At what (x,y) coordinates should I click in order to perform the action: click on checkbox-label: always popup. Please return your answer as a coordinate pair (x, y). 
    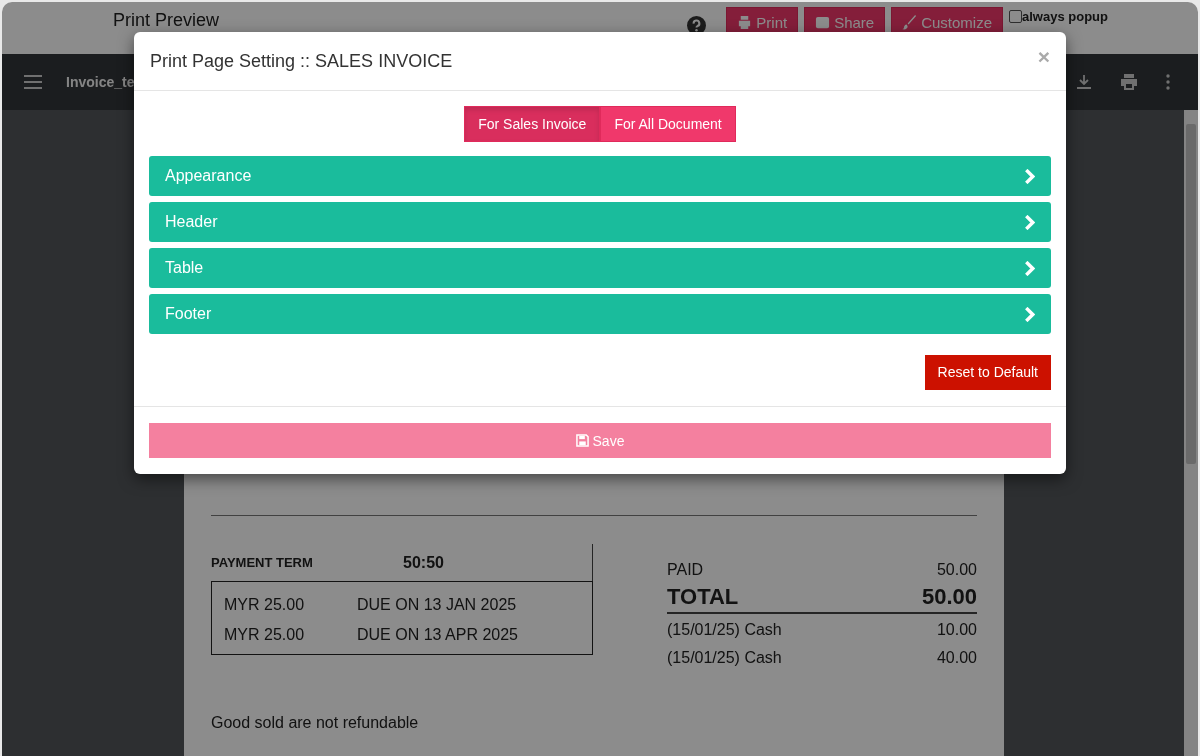
    Looking at the image, I should click on (1065, 16).